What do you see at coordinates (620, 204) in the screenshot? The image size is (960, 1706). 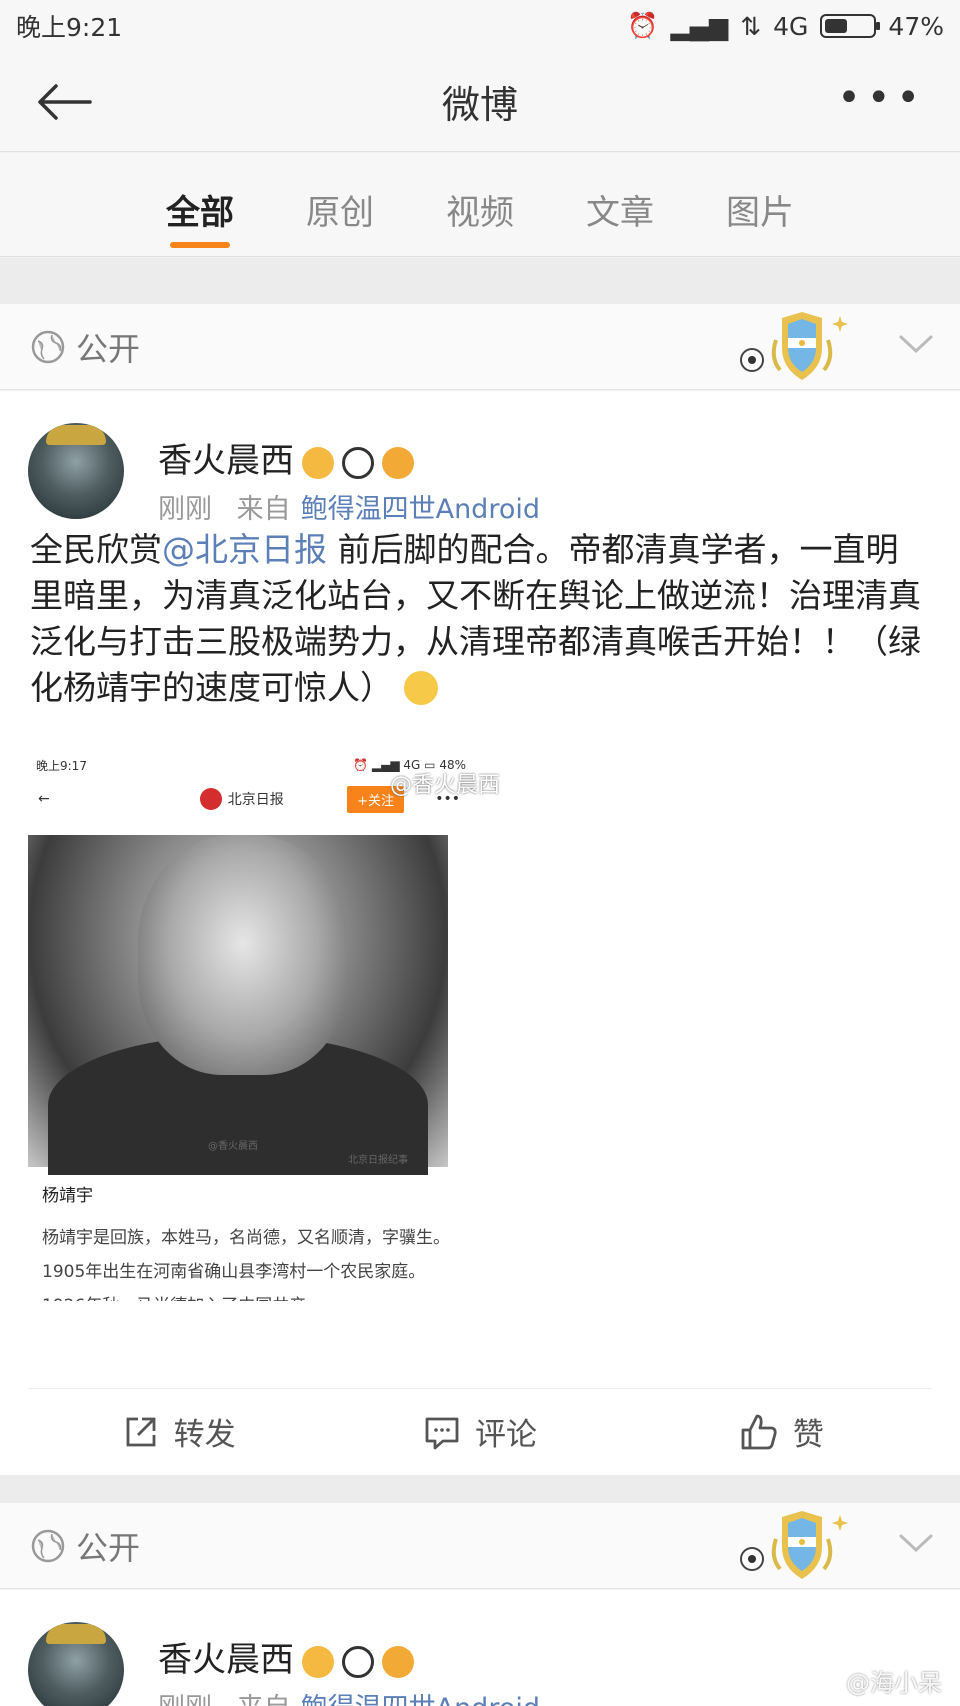 I see `tab-article: 文章` at bounding box center [620, 204].